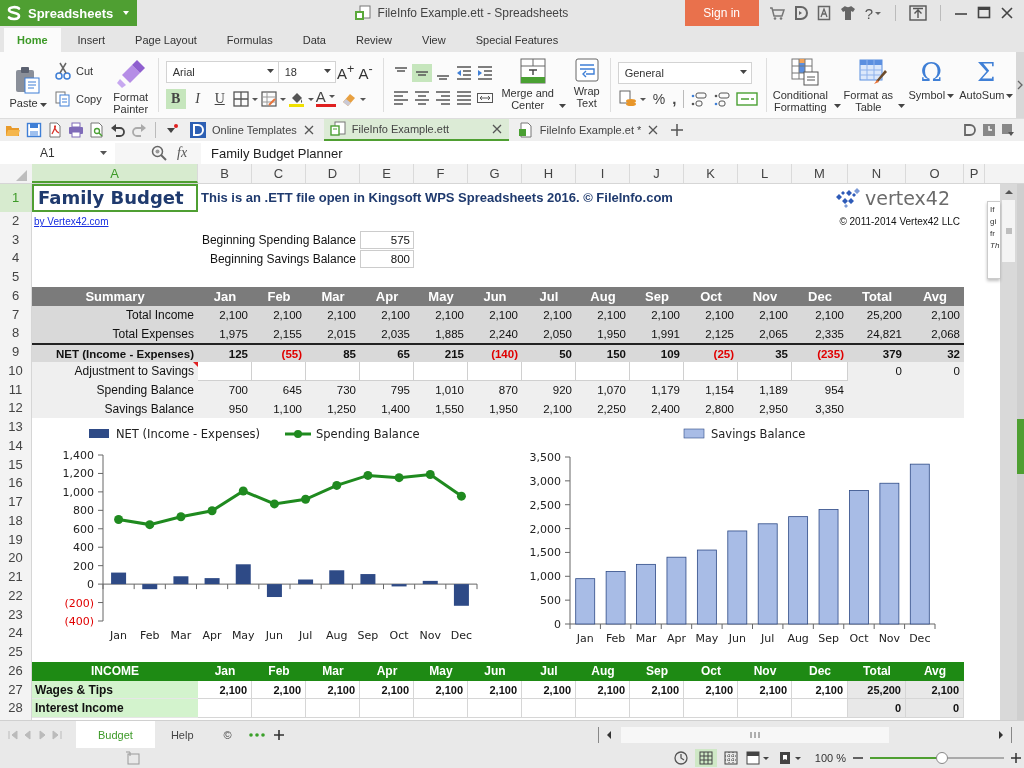 This screenshot has height=768, width=1024. Describe the element at coordinates (57, 153) in the screenshot. I see `name-box: A1` at that location.